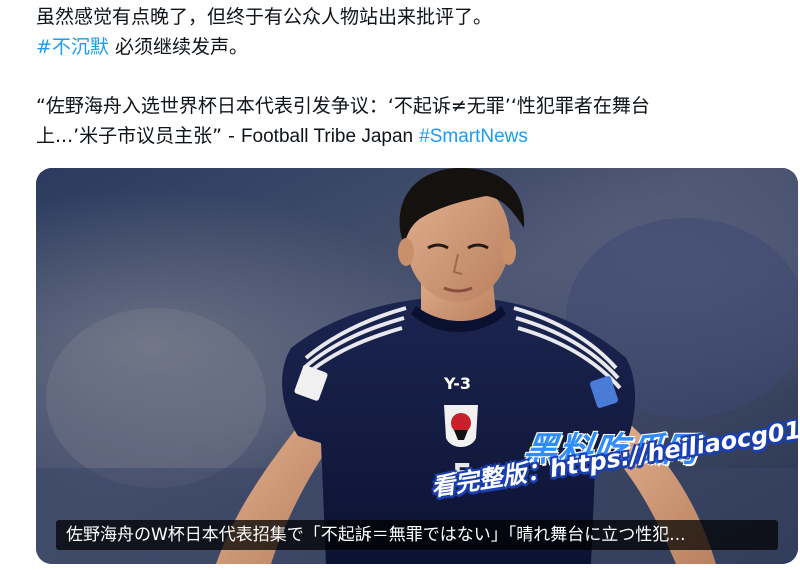  I want to click on post-line-2: #不沉默 必须继续发声。, so click(406, 47).